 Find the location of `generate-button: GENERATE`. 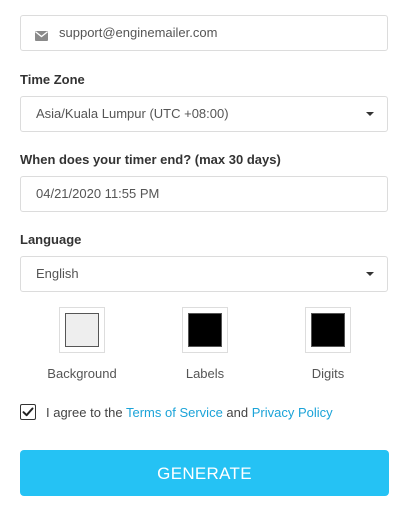

generate-button: GENERATE is located at coordinates (204, 473).